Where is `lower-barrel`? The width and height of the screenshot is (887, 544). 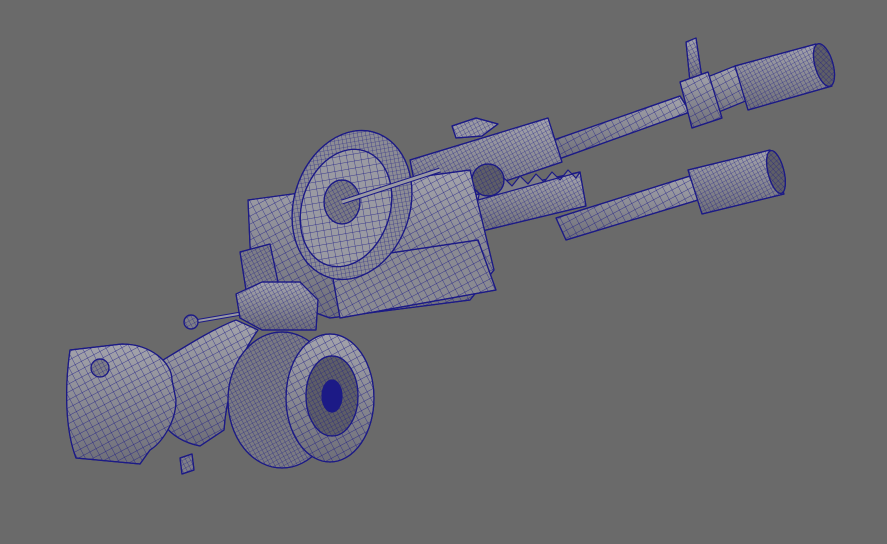
lower-barrel is located at coordinates (672, 195).